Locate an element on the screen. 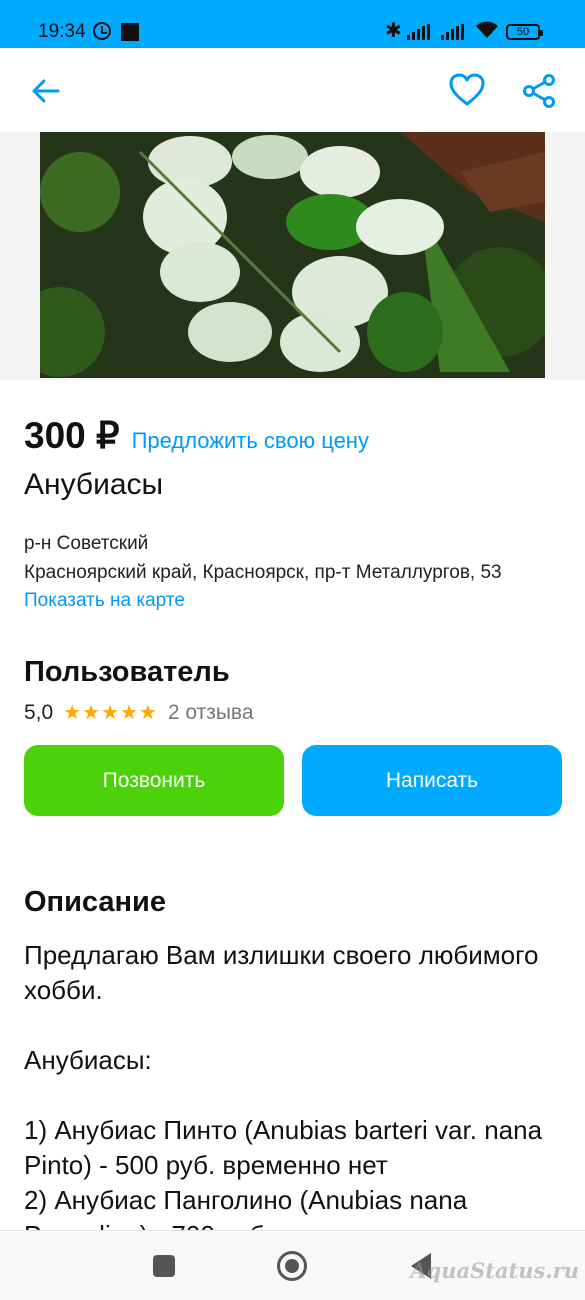 The height and width of the screenshot is (1300, 585). alarm-icon is located at coordinates (102, 31).